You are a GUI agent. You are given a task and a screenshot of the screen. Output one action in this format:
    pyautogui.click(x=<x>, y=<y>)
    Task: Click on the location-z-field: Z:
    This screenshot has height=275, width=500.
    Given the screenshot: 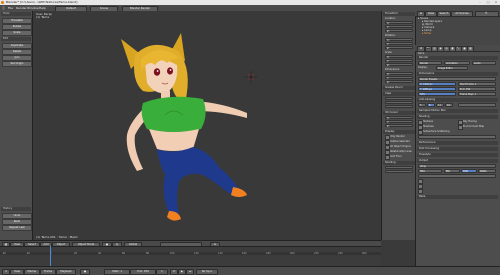 What is the action you would take?
    pyautogui.click(x=399, y=31)
    